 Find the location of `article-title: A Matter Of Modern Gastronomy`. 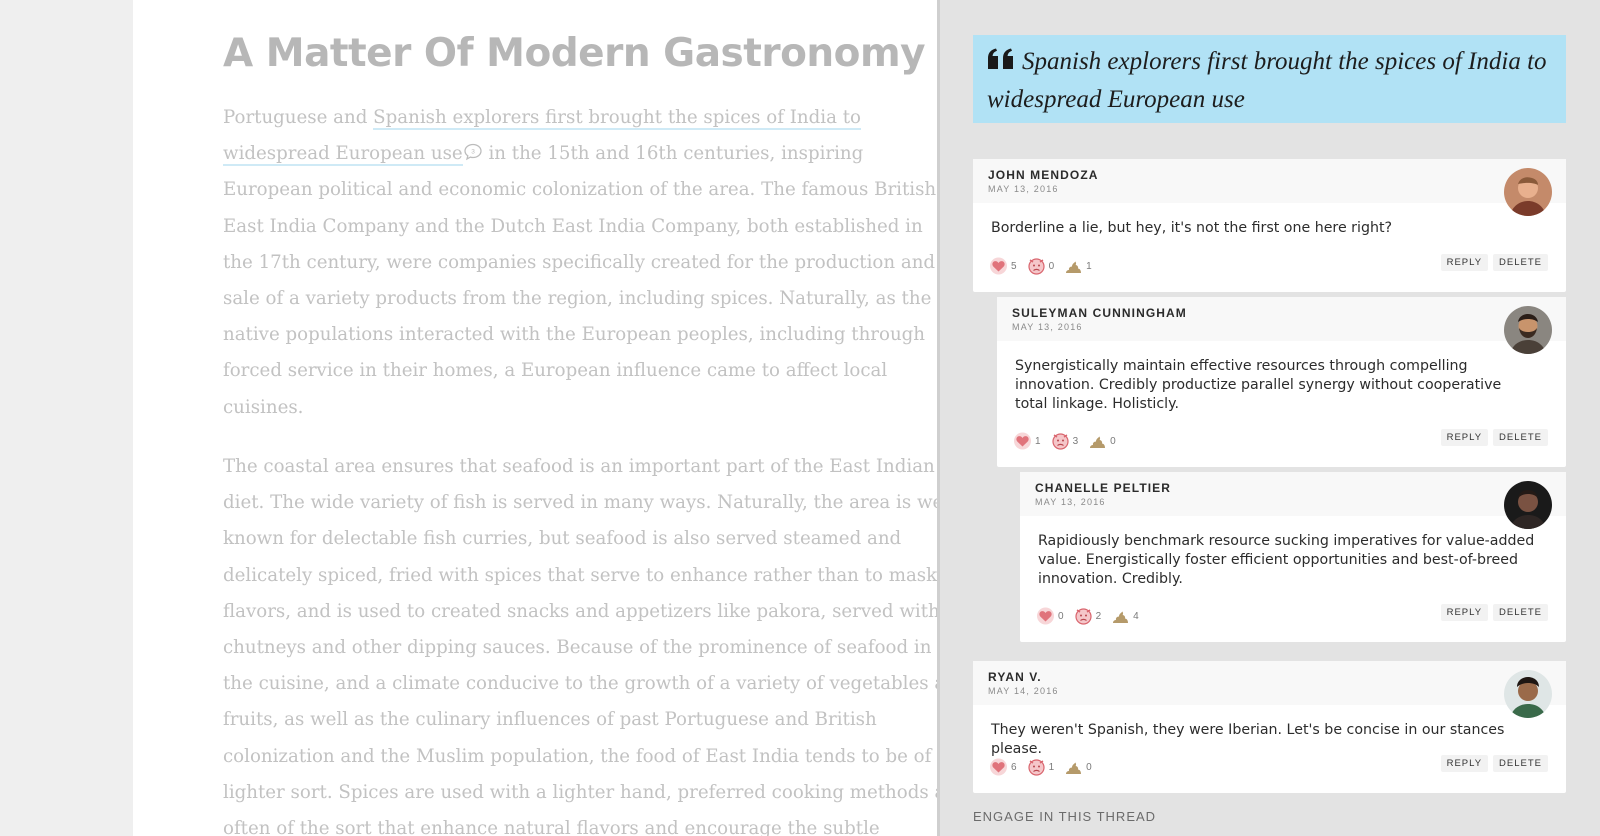

article-title: A Matter Of Modern Gastronomy is located at coordinates (574, 53).